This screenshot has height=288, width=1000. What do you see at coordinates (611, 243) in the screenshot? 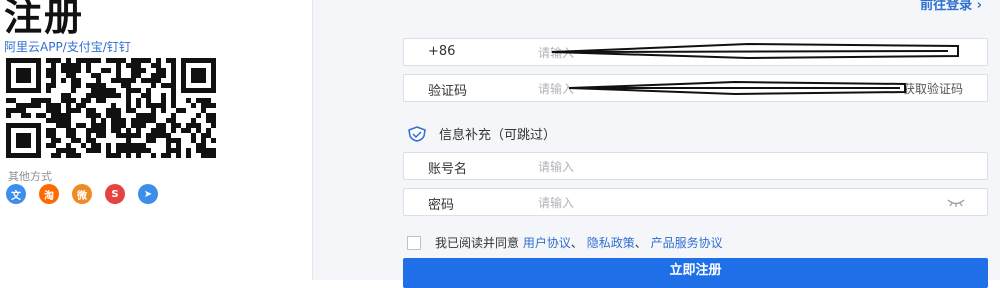
I see `privacy-policy-link: 隐私政策` at bounding box center [611, 243].